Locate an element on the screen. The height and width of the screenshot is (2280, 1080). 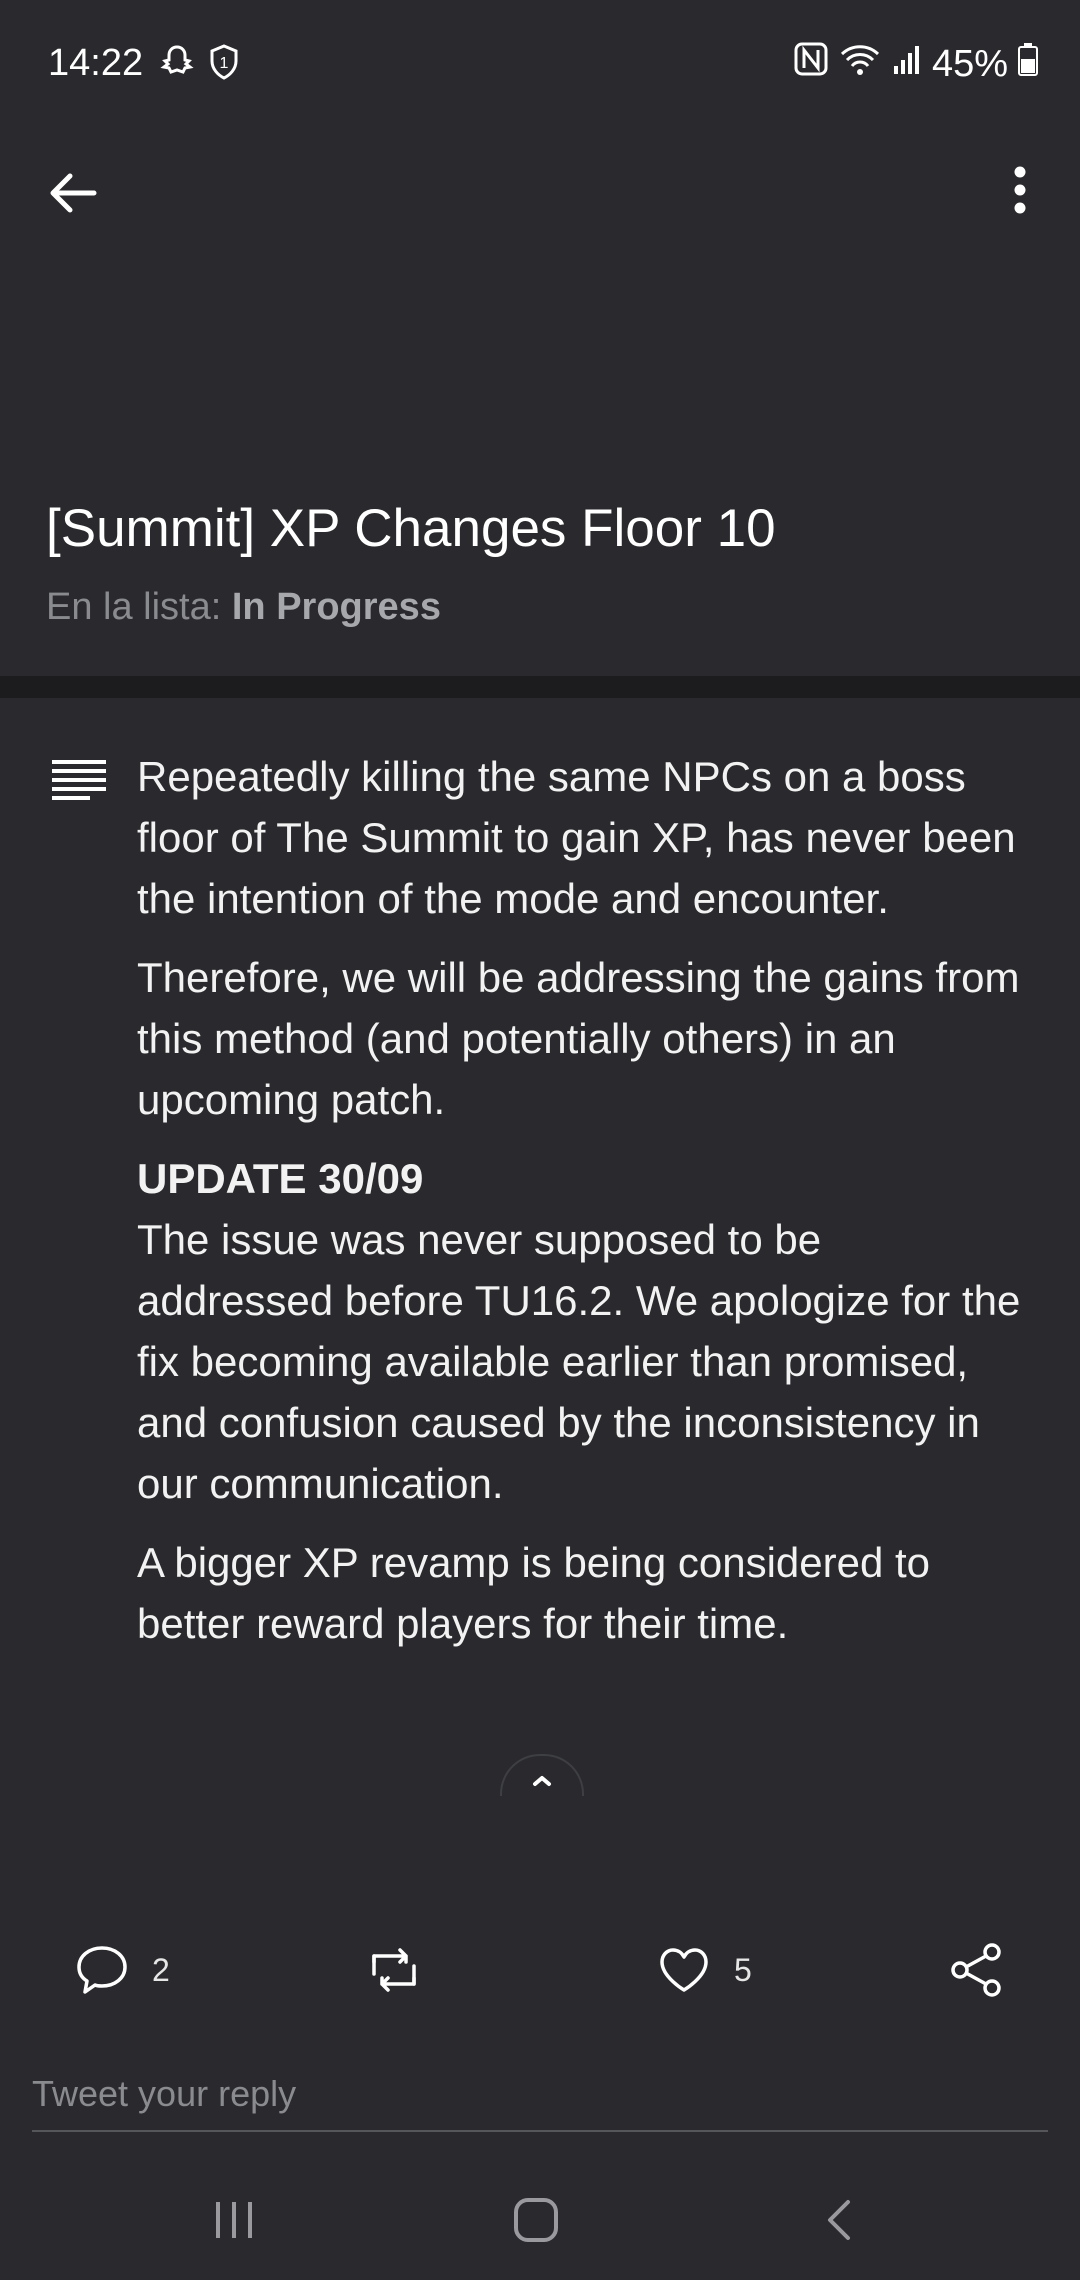
page-title: [Summit] XP Changes Floor 10 is located at coordinates (411, 528).